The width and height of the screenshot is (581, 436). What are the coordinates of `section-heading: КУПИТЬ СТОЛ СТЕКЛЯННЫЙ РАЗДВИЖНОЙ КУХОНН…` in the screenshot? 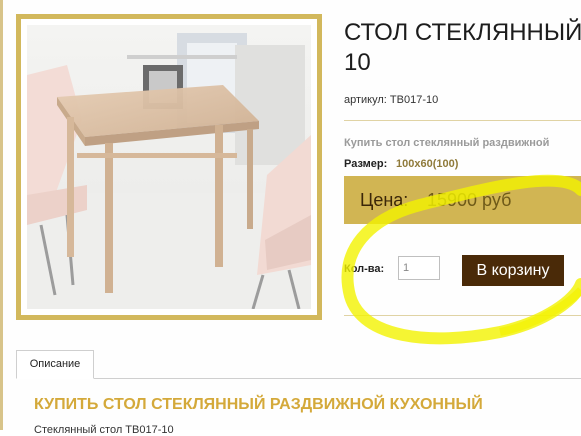 It's located at (258, 404).